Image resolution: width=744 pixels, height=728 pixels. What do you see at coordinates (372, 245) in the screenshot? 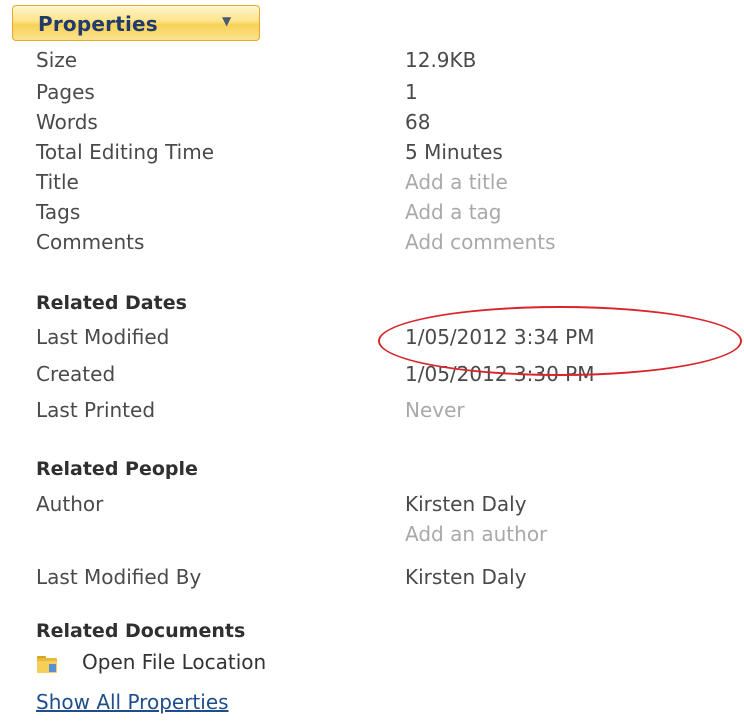
I see `property-row-comments: Comments Add comments` at bounding box center [372, 245].